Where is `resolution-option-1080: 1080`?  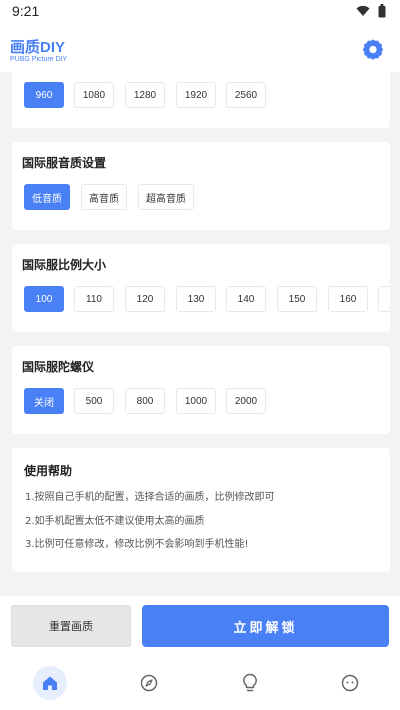 resolution-option-1080: 1080 is located at coordinates (94, 95).